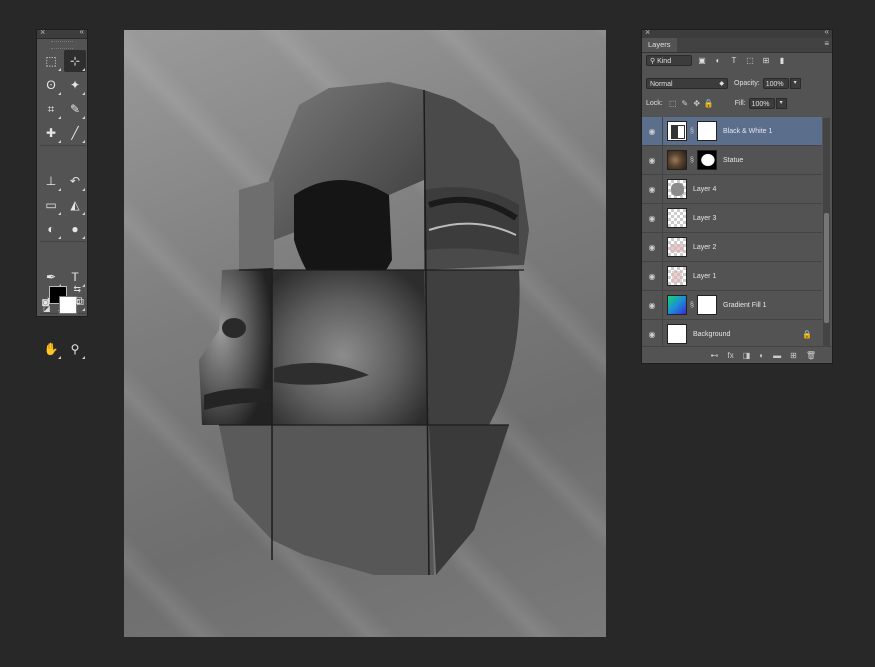 The image size is (875, 667). Describe the element at coordinates (718, 60) in the screenshot. I see `filter-adjustment-icon: ◐` at that location.